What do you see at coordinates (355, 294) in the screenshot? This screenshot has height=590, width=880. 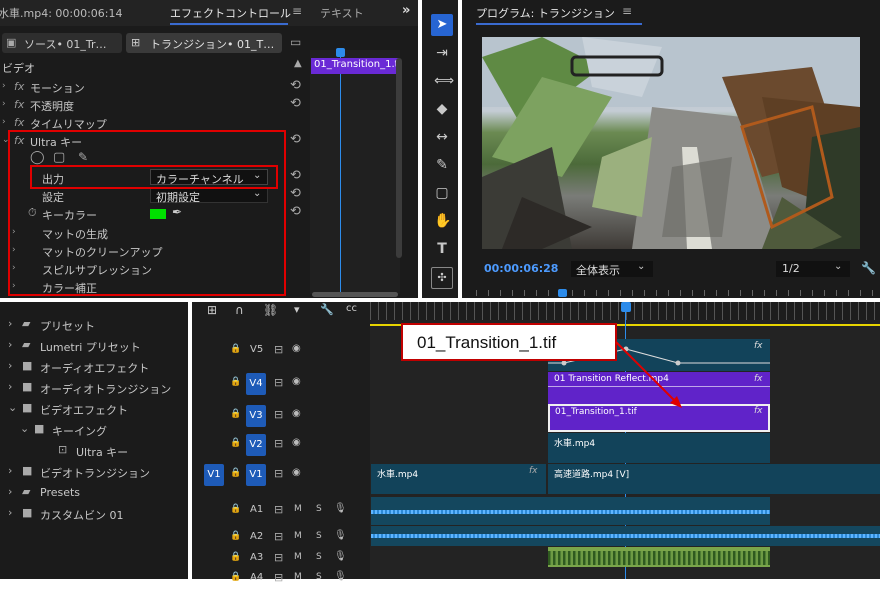 I see `horizontal-scrollbar` at bounding box center [355, 294].